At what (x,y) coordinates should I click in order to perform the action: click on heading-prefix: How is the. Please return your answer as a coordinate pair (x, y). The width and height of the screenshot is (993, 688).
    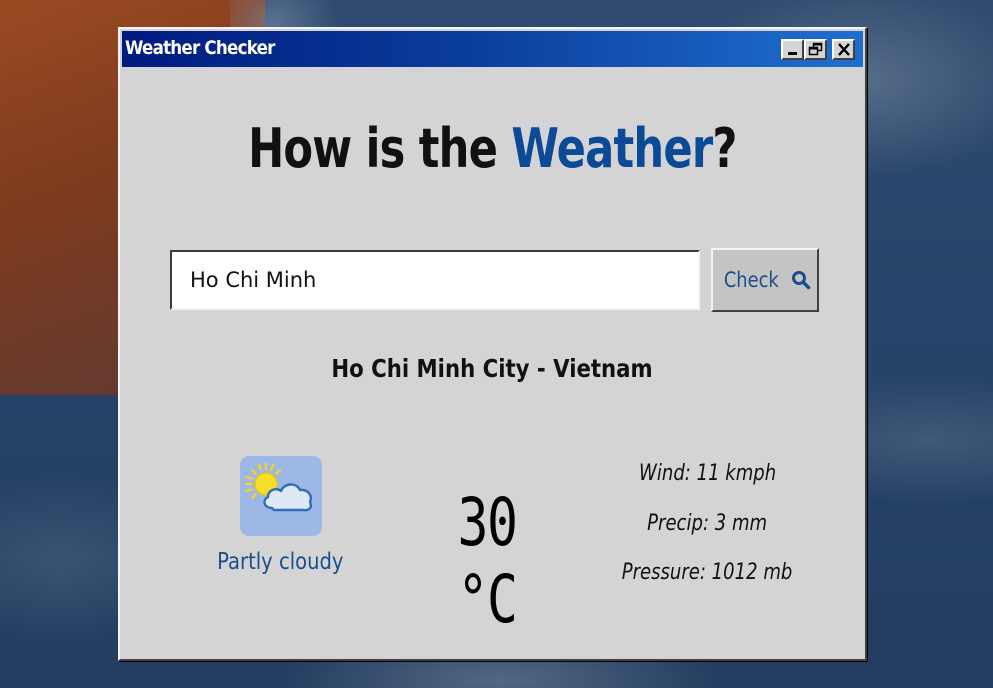
    Looking at the image, I should click on (380, 148).